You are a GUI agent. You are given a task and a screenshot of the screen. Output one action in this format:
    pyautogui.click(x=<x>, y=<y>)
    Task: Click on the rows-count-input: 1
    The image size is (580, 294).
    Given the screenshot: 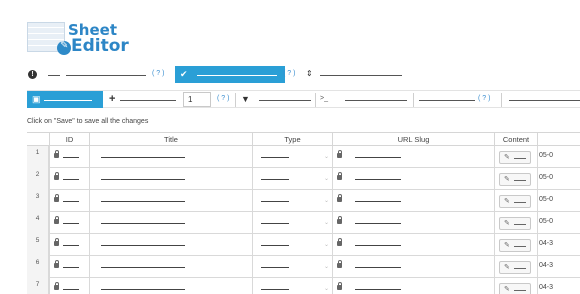 What is the action you would take?
    pyautogui.click(x=197, y=99)
    